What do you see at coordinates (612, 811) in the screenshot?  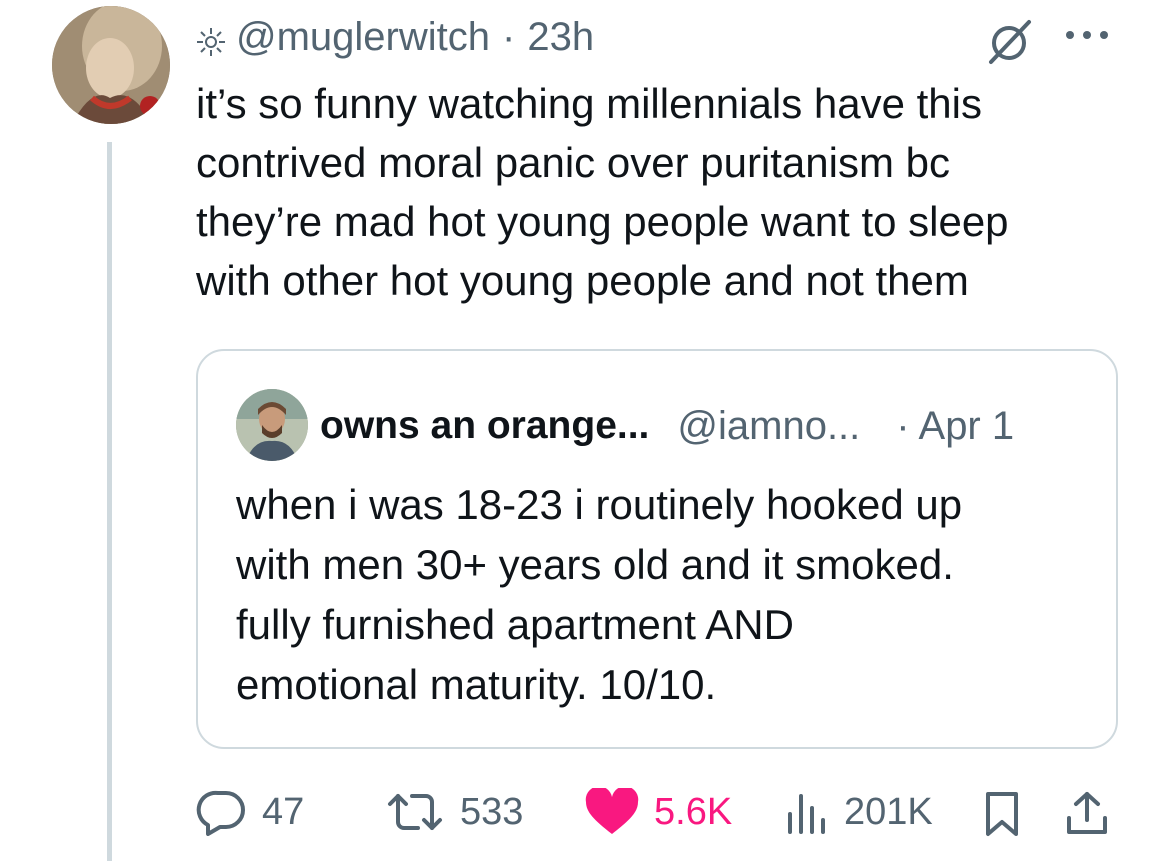 I see `heart-icon` at bounding box center [612, 811].